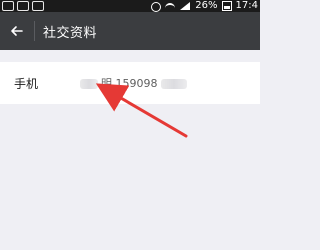  Describe the element at coordinates (8, 6) in the screenshot. I see `notification-icon` at that location.